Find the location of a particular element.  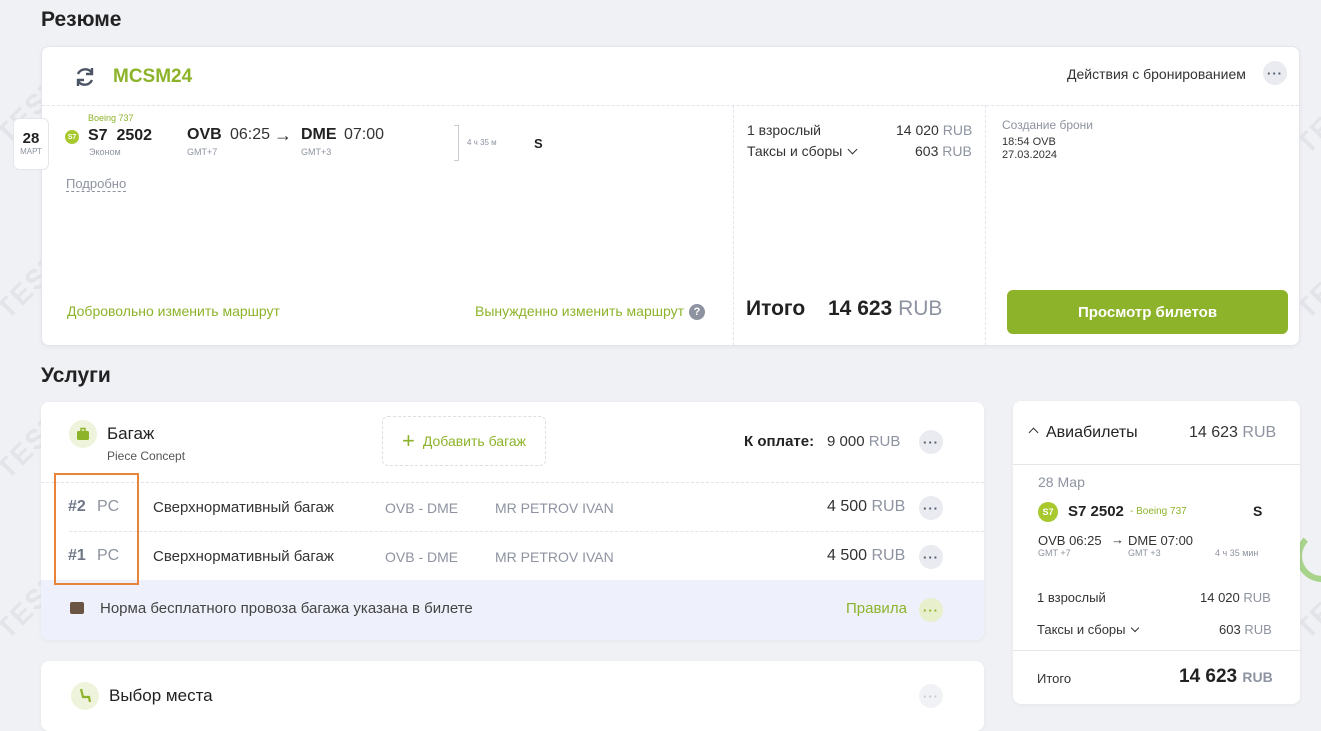

highlight-box is located at coordinates (96, 529).